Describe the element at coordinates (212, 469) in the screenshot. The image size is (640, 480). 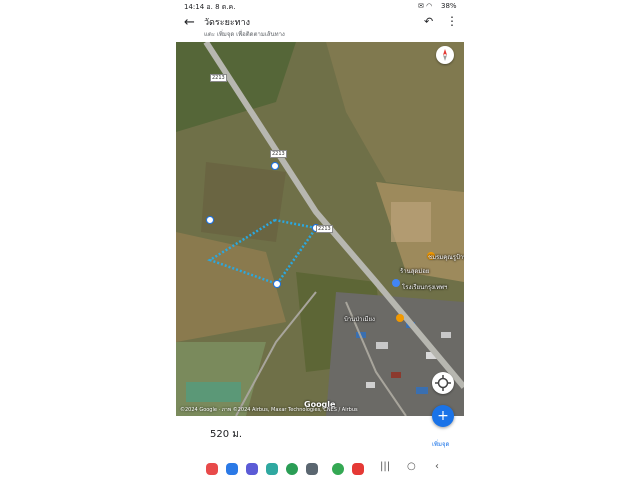
I see `contacts-icon` at that location.